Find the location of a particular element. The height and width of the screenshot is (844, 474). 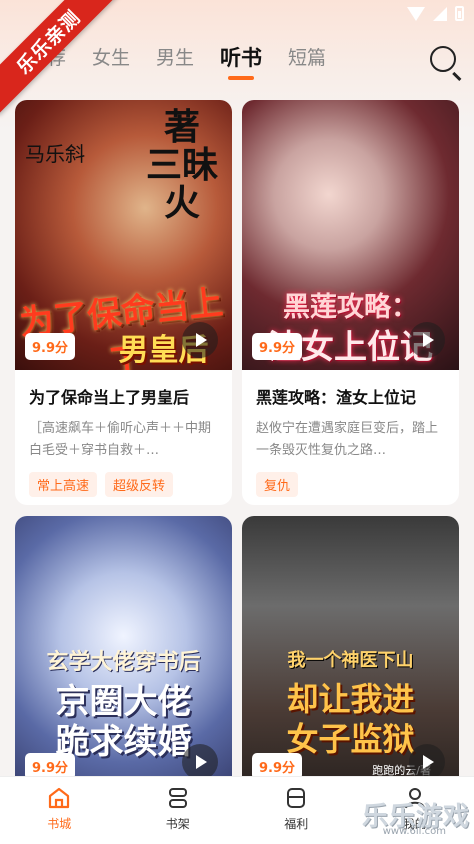

cover-author: 马乐斜 is located at coordinates (55, 154).